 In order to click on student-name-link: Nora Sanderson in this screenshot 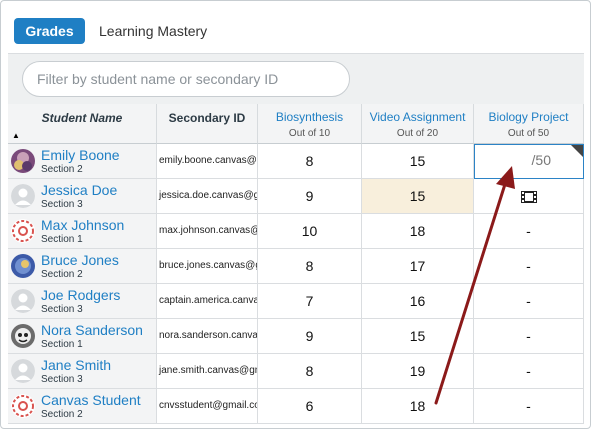, I will do `click(92, 330)`.